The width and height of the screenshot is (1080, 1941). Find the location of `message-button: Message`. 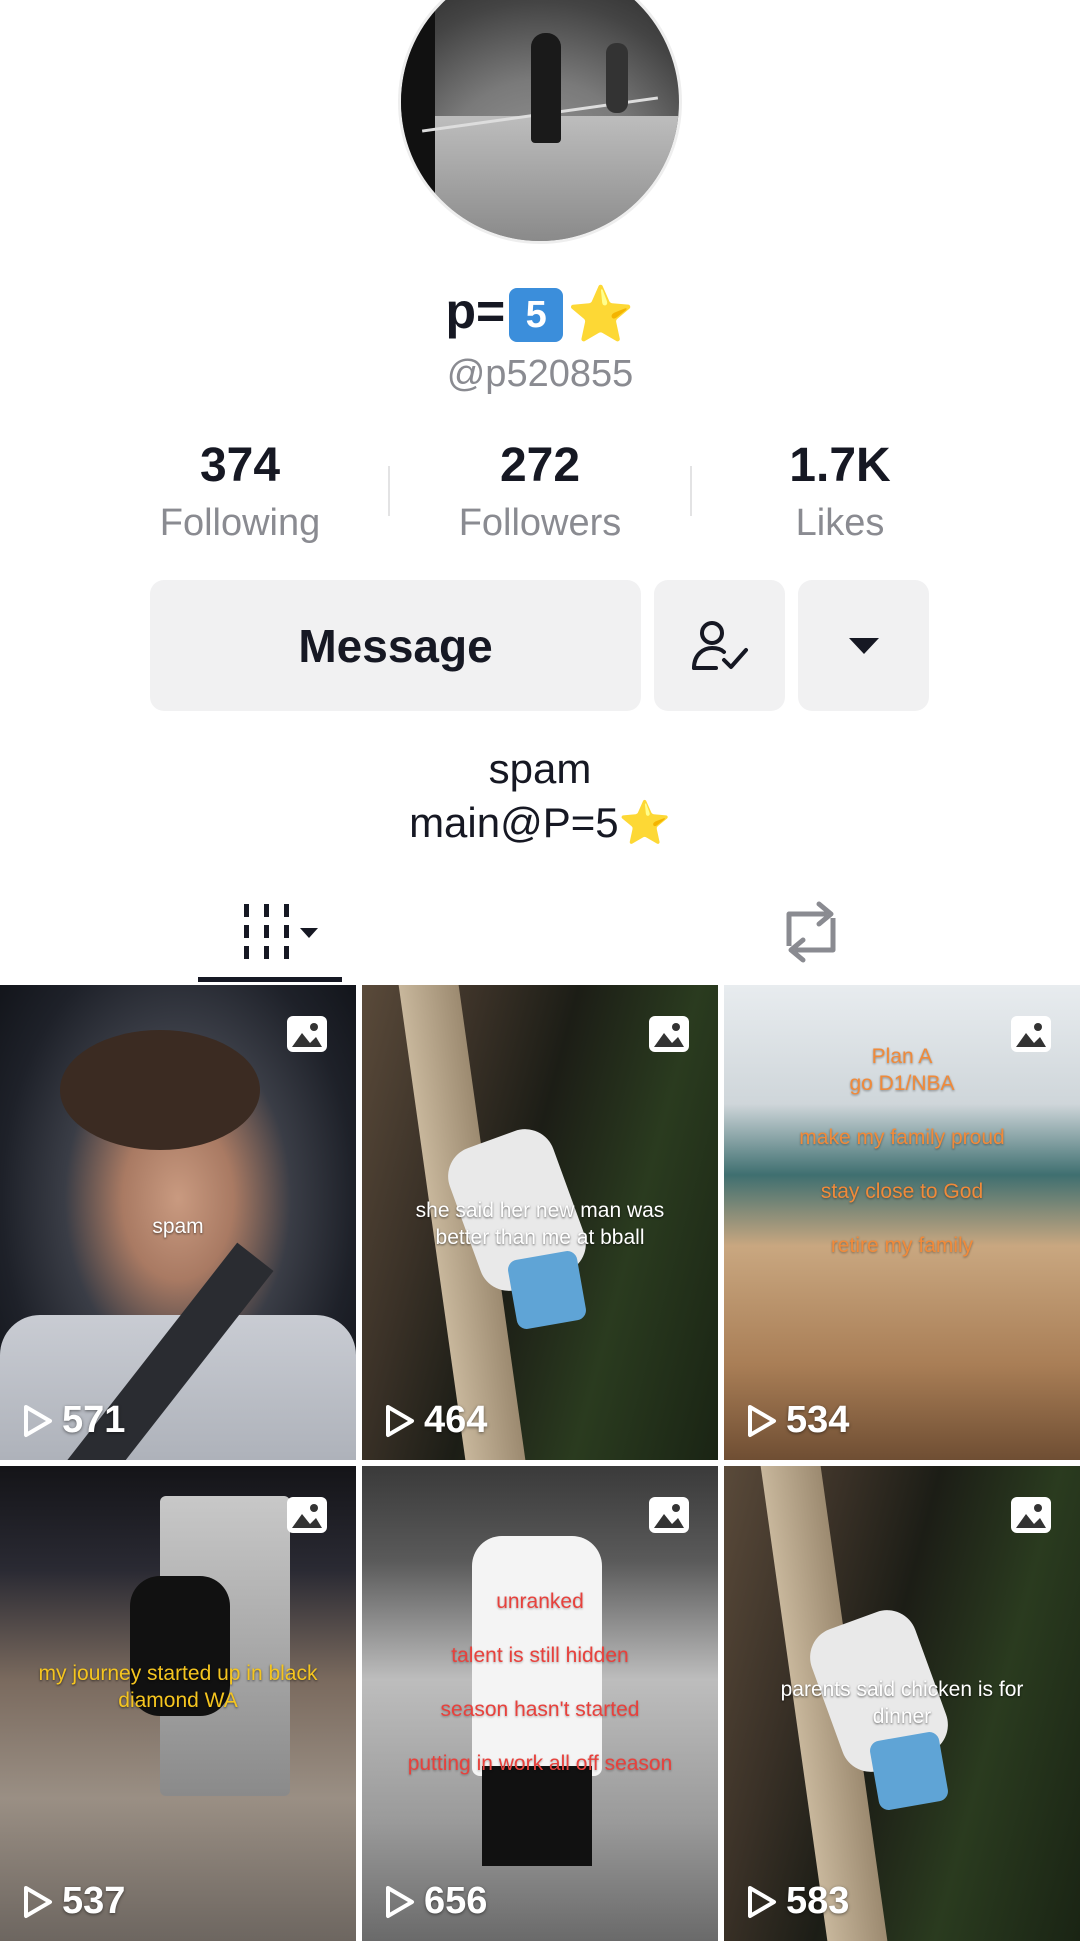

message-button: Message is located at coordinates (395, 645).